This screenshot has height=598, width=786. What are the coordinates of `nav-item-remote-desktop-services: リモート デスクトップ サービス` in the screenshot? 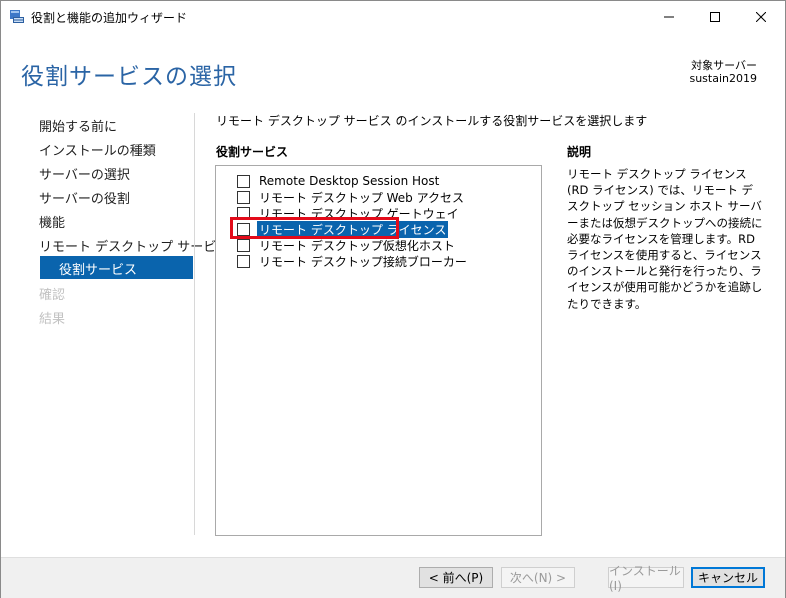 It's located at (134, 245).